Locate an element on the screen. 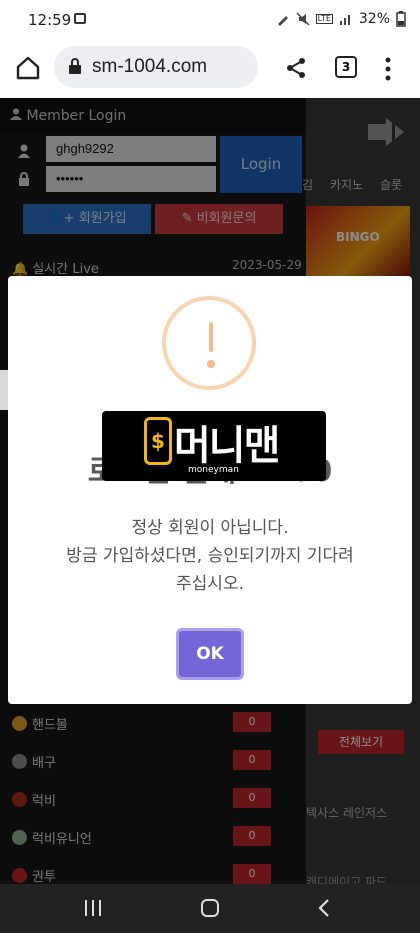 This screenshot has width=420, height=933. status-right-group: LTE 32% is located at coordinates (341, 19).